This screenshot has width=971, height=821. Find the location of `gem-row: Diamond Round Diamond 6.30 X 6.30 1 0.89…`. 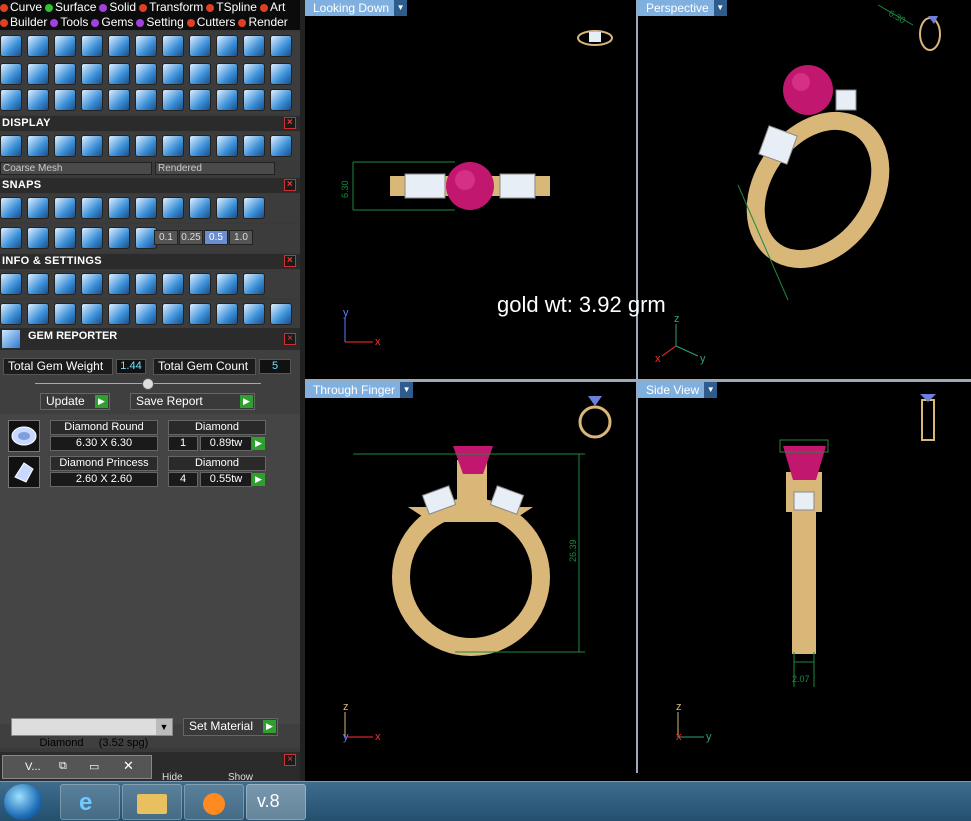

gem-row: Diamond Round Diamond 6.30 X 6.30 1 0.89… is located at coordinates (137, 436).